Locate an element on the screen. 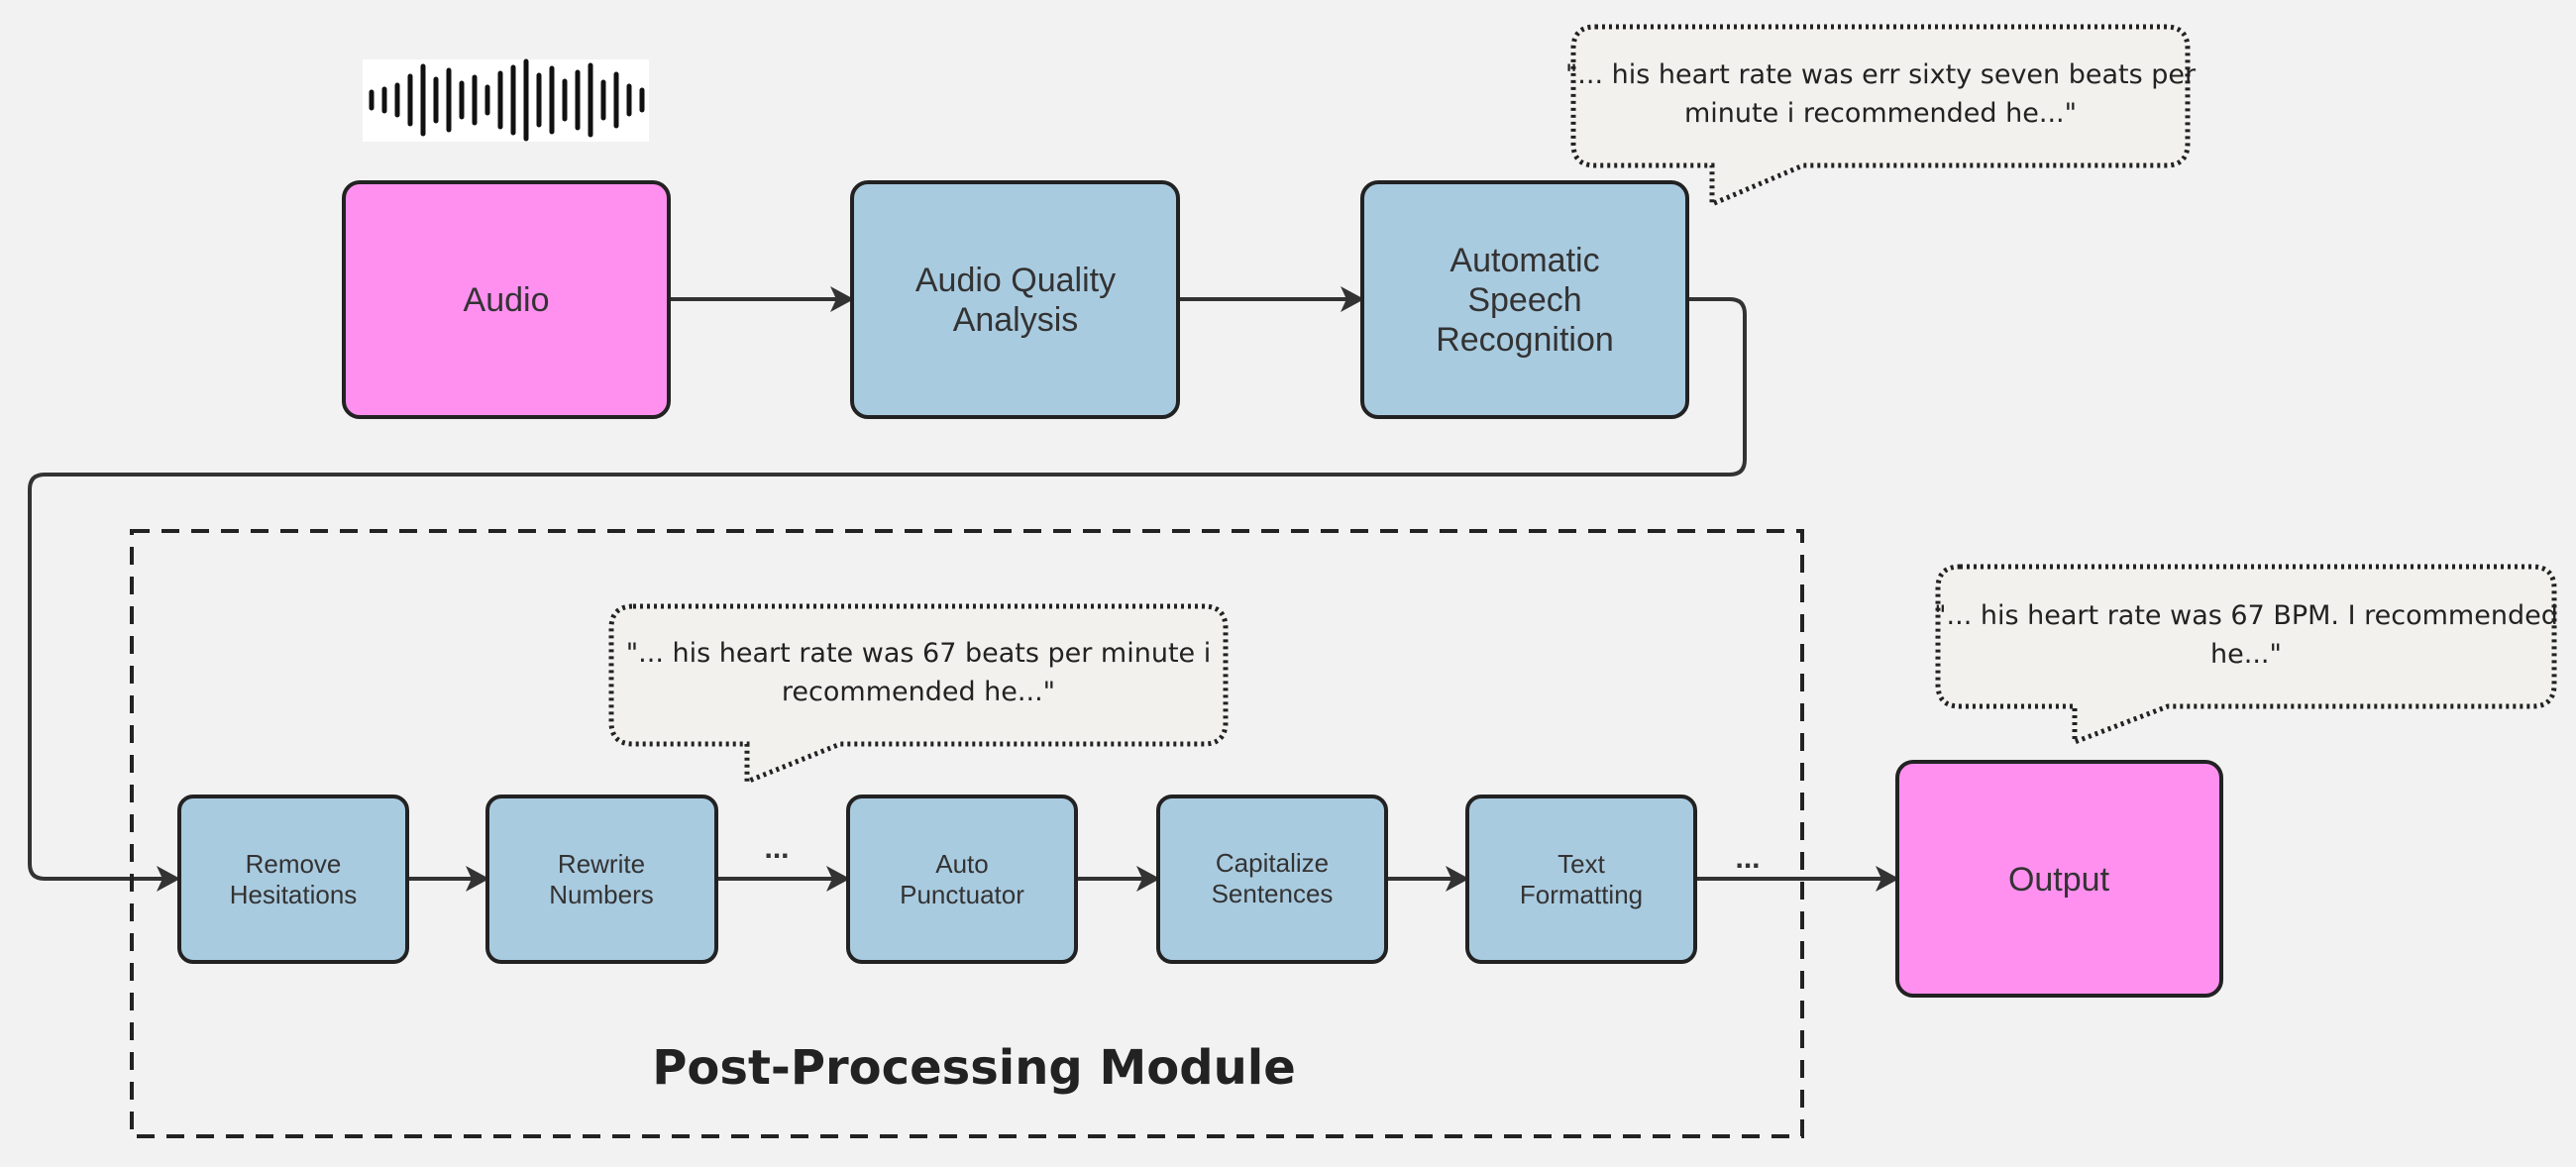 The width and height of the screenshot is (2576, 1167). node-audio-quality-analysis: Audio Quality Analysis is located at coordinates (1015, 299).